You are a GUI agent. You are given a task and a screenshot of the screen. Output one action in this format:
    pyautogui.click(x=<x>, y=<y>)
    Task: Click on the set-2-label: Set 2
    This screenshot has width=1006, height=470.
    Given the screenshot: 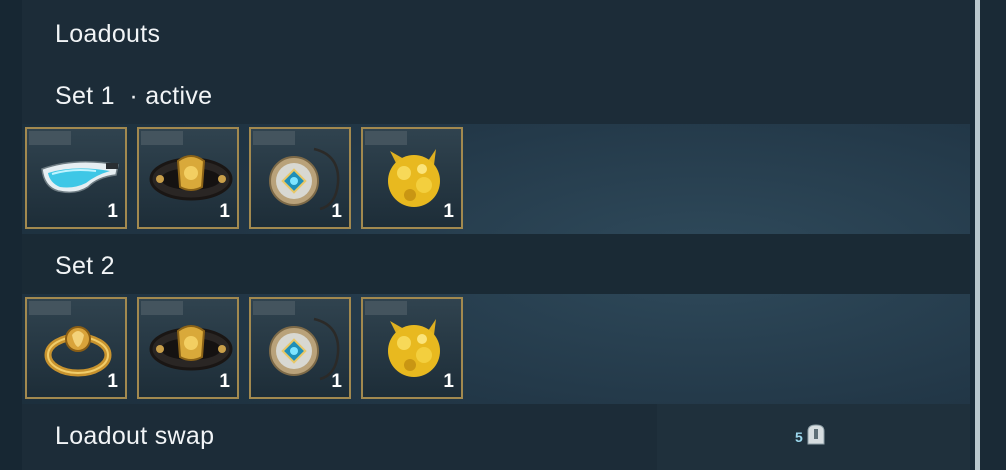 What is the action you would take?
    pyautogui.click(x=85, y=266)
    